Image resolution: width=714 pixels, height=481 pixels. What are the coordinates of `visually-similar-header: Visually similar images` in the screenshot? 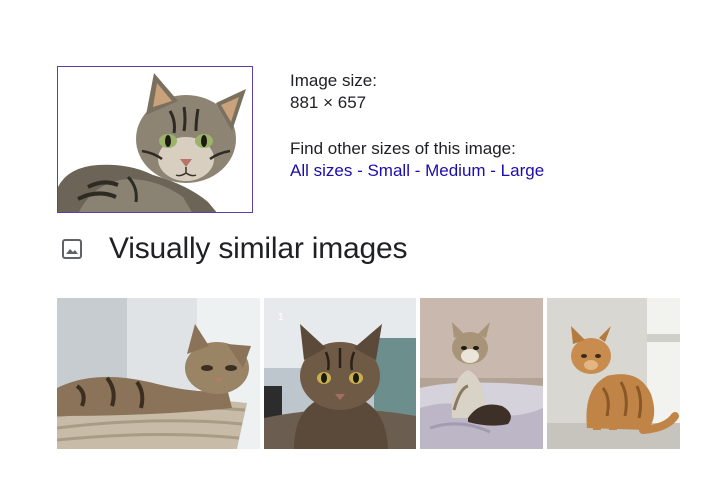 It's located at (232, 249).